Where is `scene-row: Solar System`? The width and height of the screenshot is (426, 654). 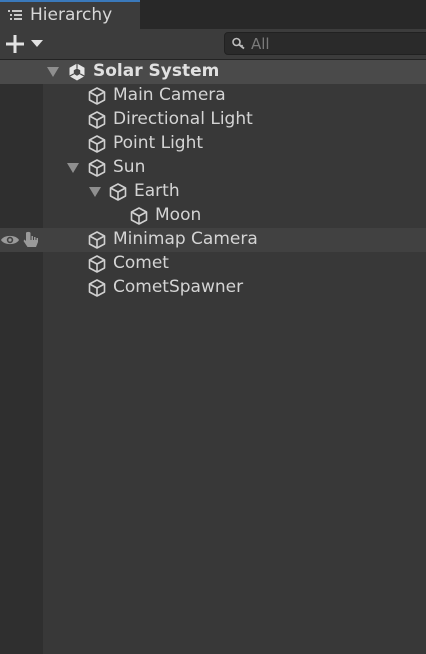
scene-row: Solar System is located at coordinates (213, 72).